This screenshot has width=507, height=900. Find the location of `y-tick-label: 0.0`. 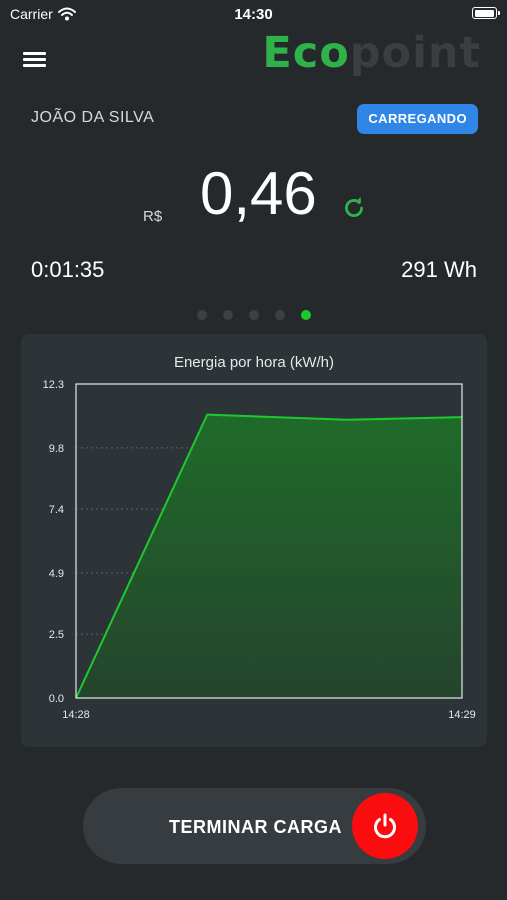

y-tick-label: 0.0 is located at coordinates (56, 699).